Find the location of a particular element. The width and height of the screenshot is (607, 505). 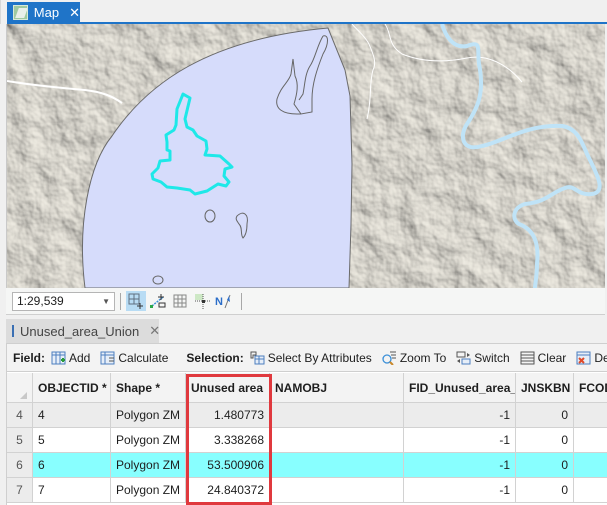

calculate-field-icon is located at coordinates (107, 357).